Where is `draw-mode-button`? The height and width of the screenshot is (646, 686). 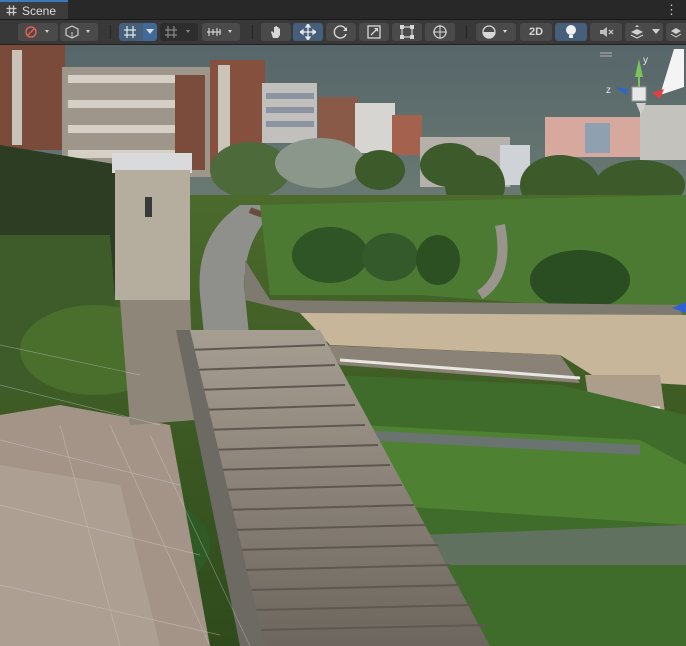 draw-mode-button is located at coordinates (38, 32).